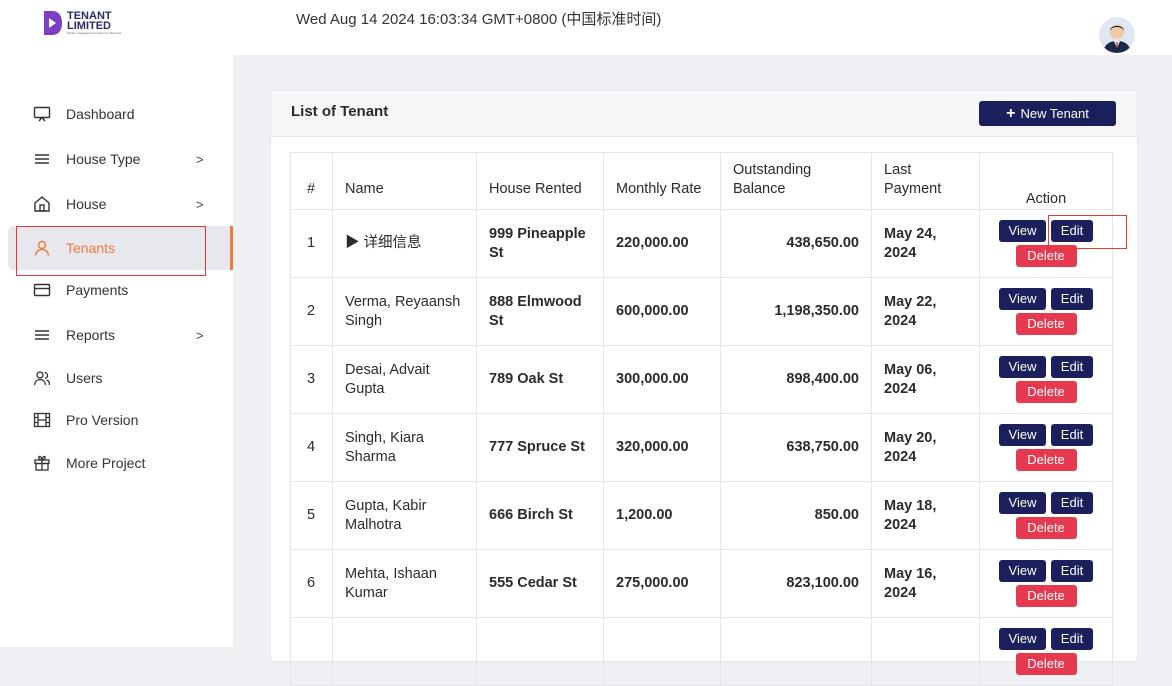 The image size is (1172, 686). Describe the element at coordinates (925, 243) in the screenshot. I see `last-payment: May 24, 2024` at that location.